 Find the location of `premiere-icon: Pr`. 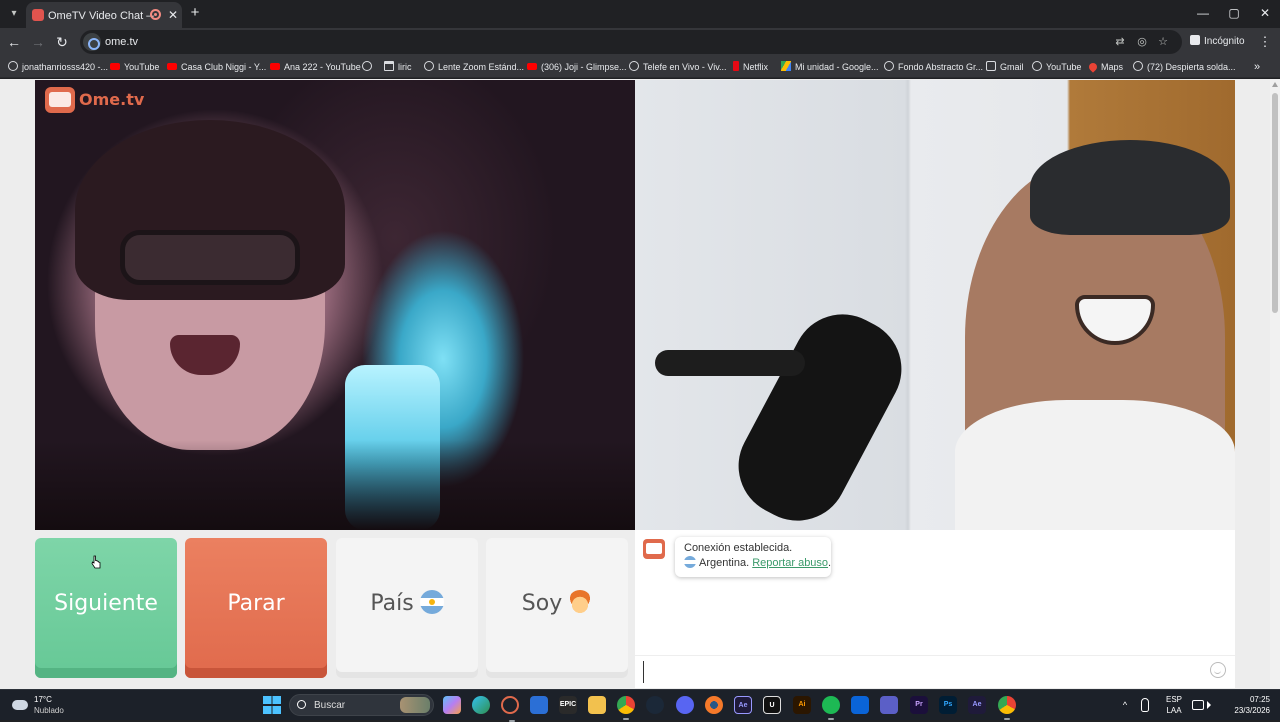

premiere-icon: Pr is located at coordinates (919, 705).